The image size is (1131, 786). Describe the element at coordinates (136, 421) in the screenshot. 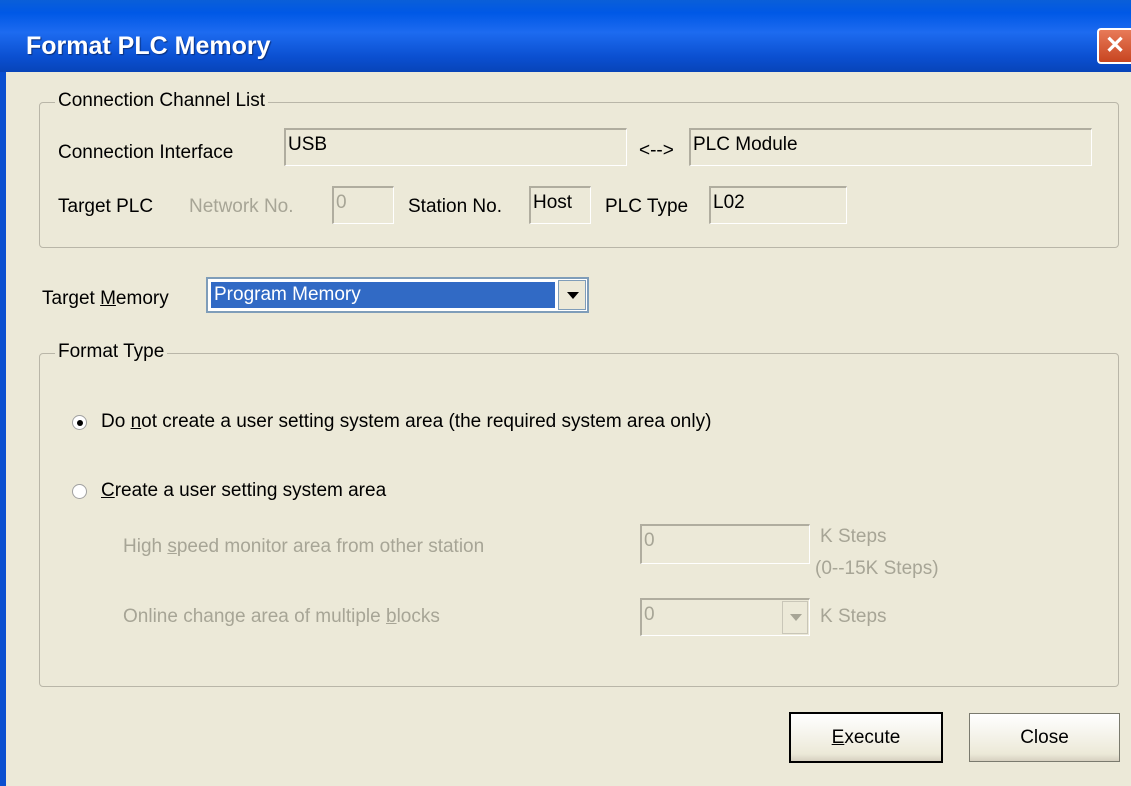

I see `option1-mnemonic: n` at that location.